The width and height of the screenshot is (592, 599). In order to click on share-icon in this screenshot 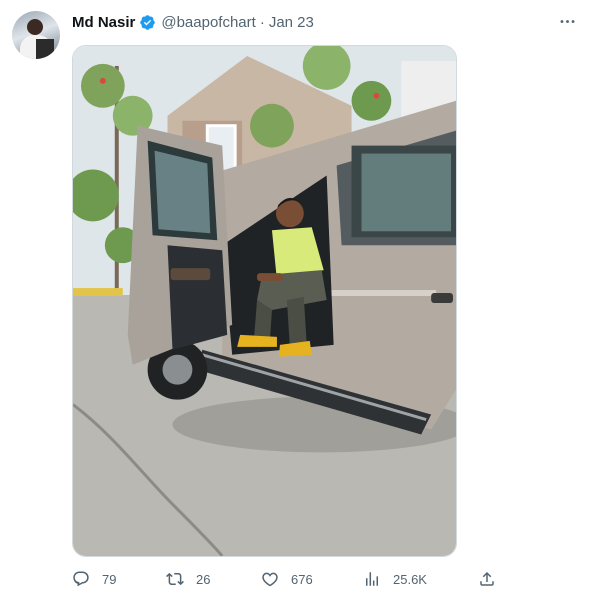, I will do `click(487, 578)`.